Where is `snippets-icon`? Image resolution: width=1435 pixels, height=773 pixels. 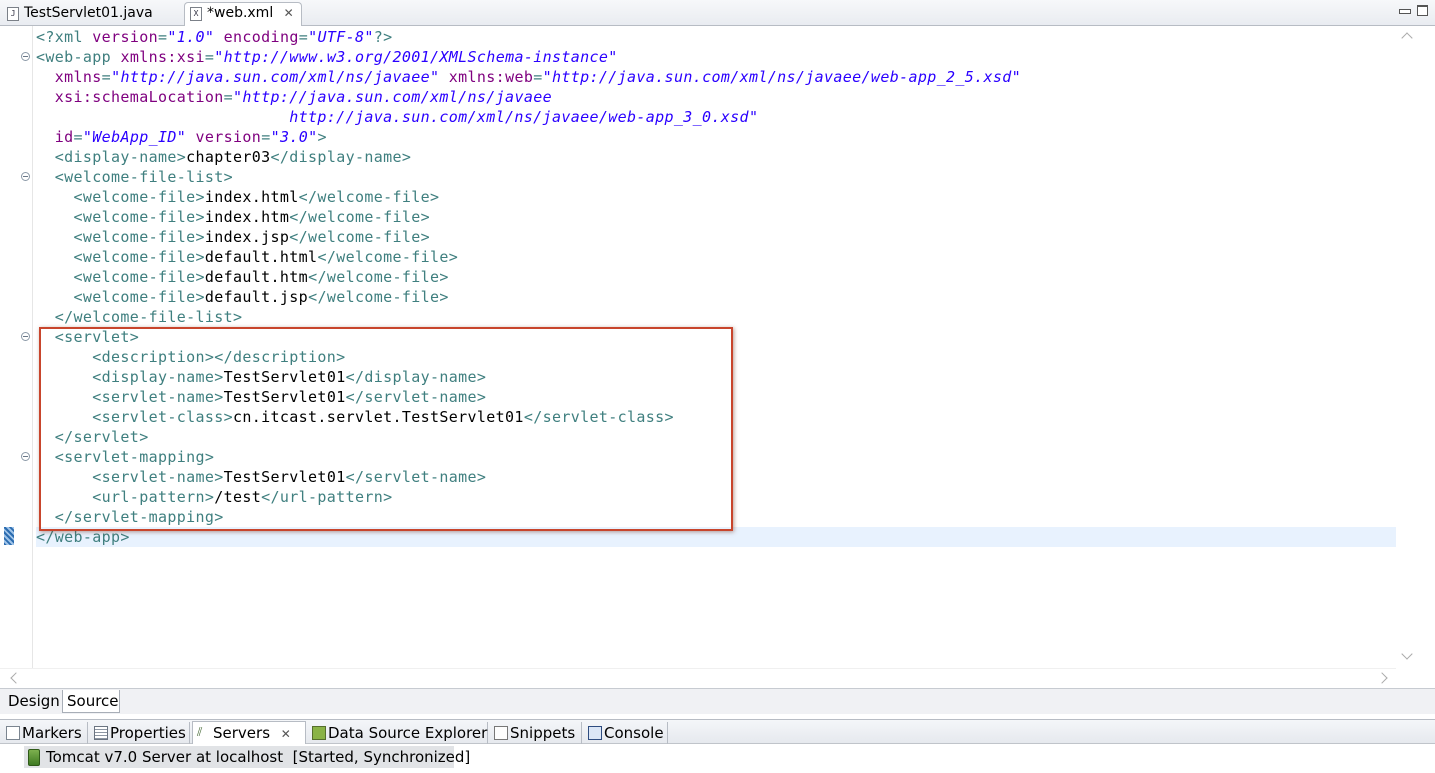
snippets-icon is located at coordinates (501, 733).